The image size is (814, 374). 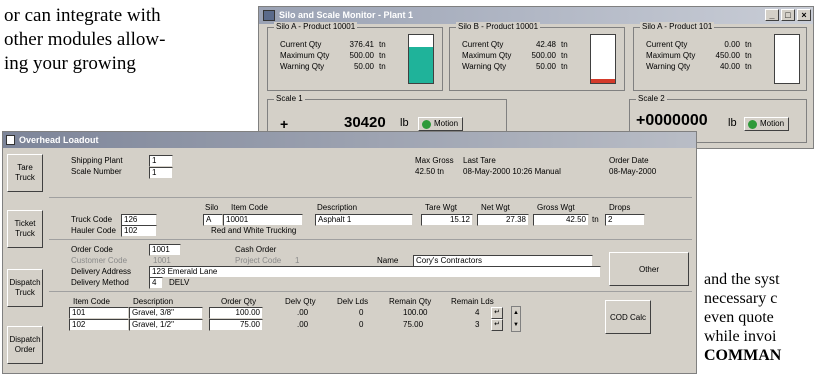 I want to click on grid-header: Description, so click(x=153, y=301).